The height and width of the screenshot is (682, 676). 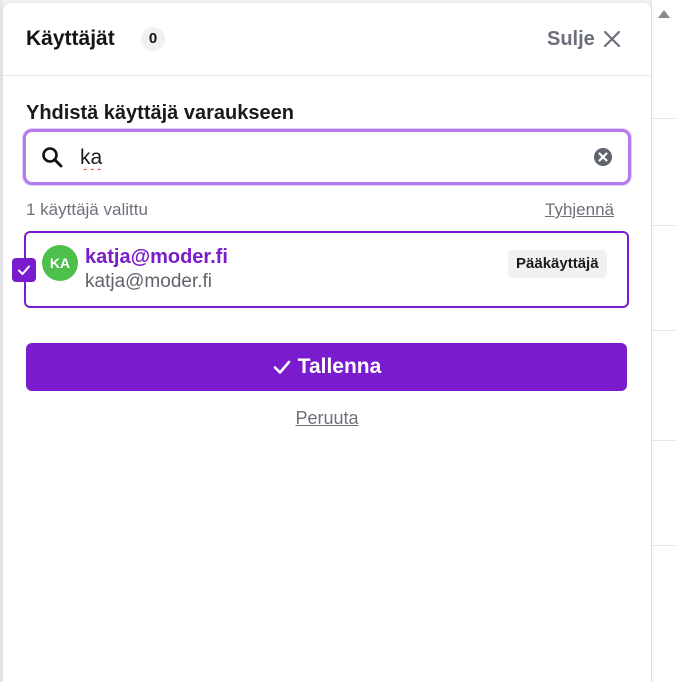 What do you see at coordinates (557, 264) in the screenshot?
I see `role-badge: Pääkäyttäjä` at bounding box center [557, 264].